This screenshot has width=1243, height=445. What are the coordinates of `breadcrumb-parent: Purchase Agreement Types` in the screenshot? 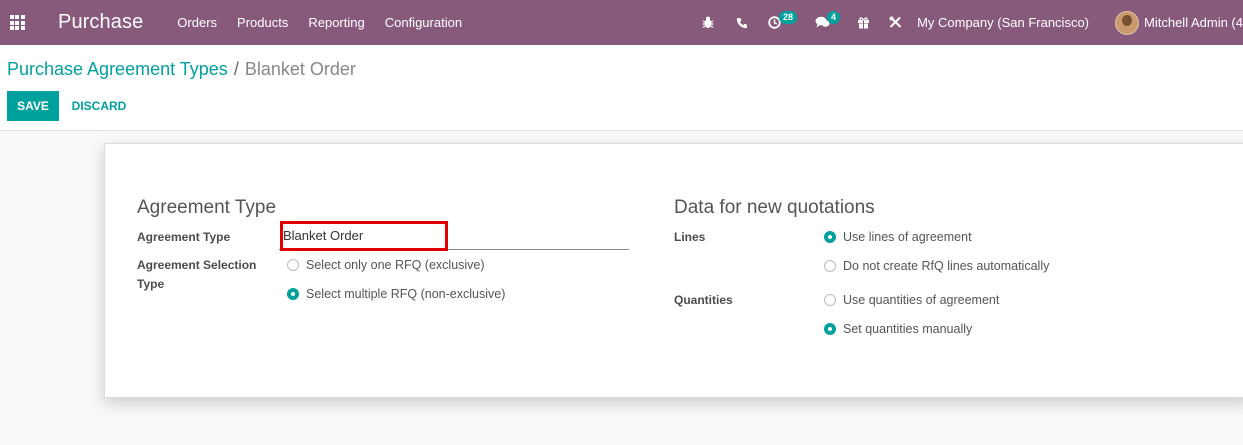 It's located at (117, 69).